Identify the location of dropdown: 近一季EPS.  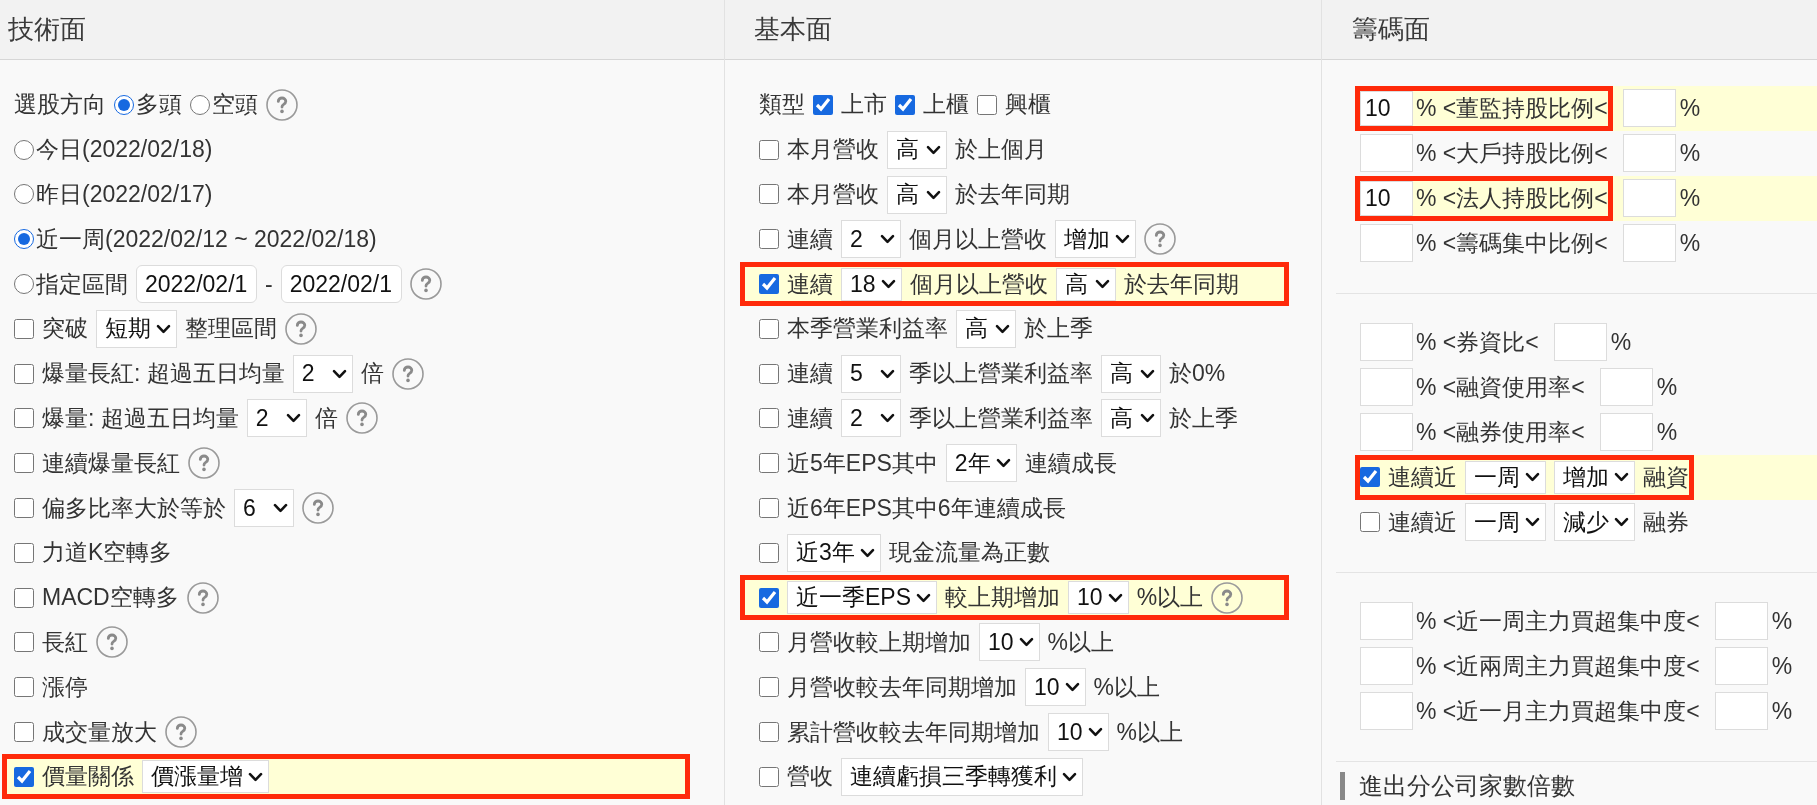
(862, 598).